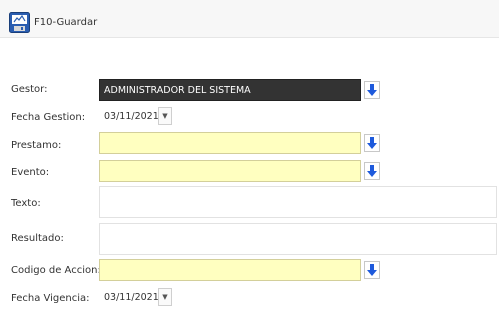 The width and height of the screenshot is (499, 312). I want to click on fecha-gestion-value: 03/11/2021, so click(129, 116).